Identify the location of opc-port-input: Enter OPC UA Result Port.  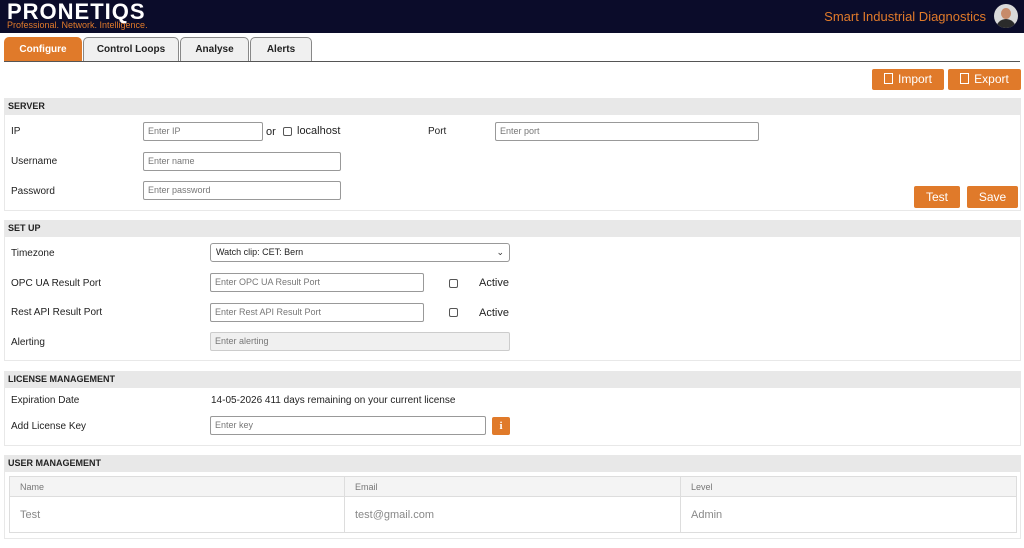
(317, 282).